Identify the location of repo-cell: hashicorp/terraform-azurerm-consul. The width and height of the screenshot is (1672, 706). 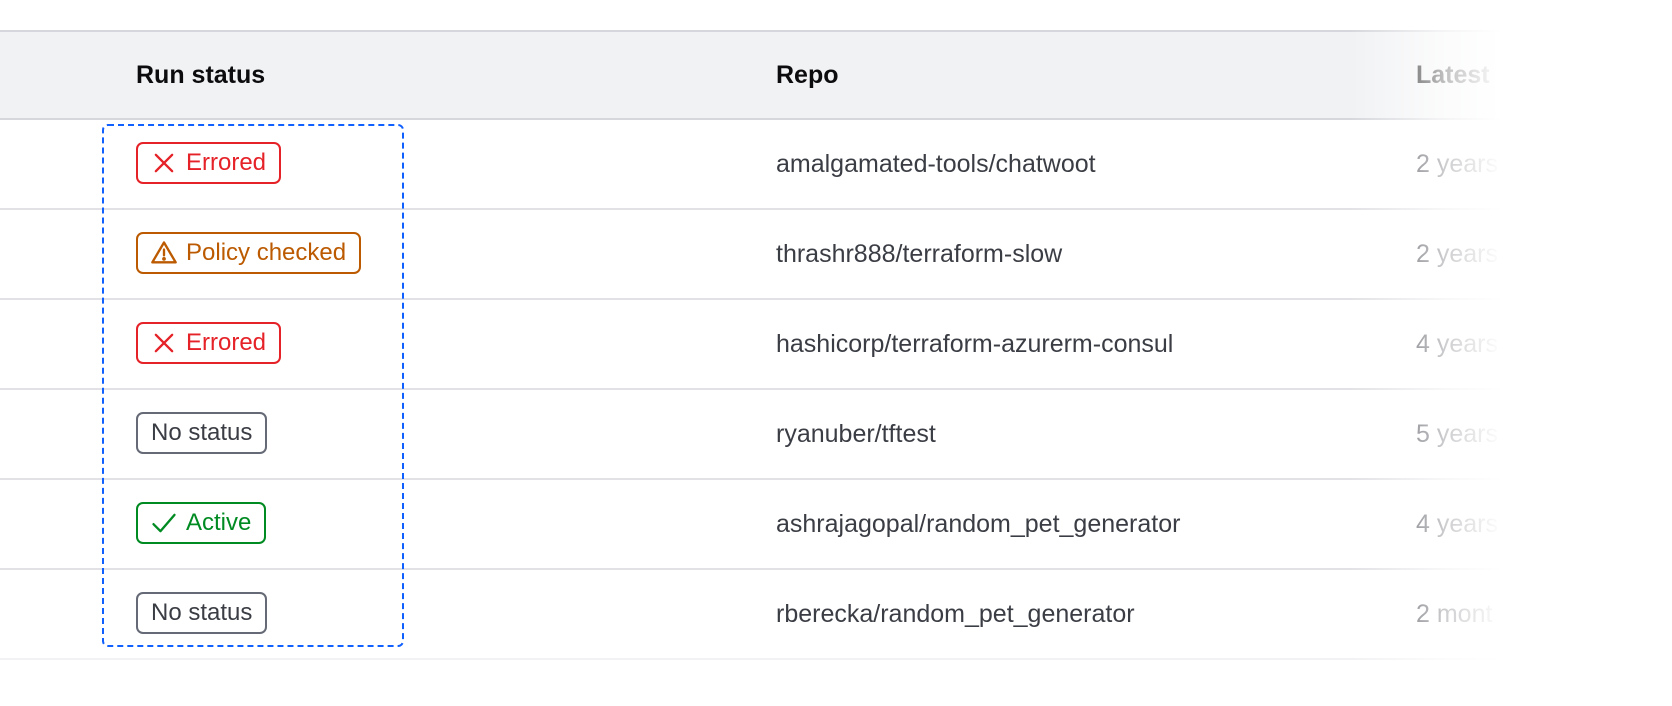
(974, 344).